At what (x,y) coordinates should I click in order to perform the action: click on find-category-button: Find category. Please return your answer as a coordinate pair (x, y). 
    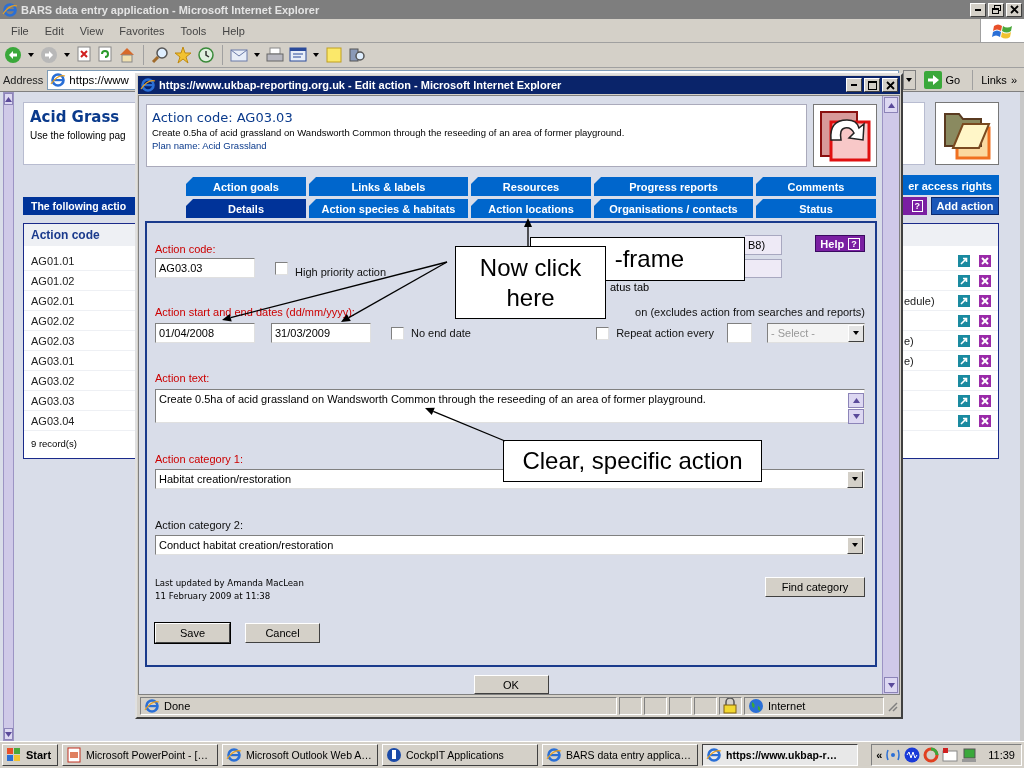
    Looking at the image, I should click on (815, 587).